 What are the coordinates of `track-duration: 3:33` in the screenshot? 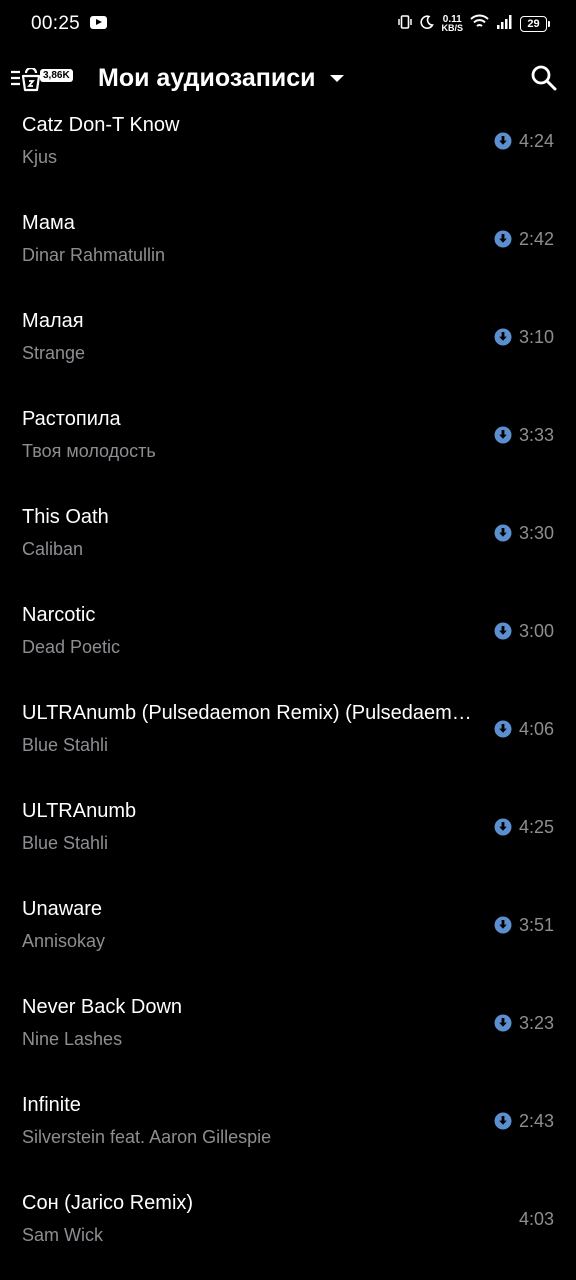 It's located at (536, 435).